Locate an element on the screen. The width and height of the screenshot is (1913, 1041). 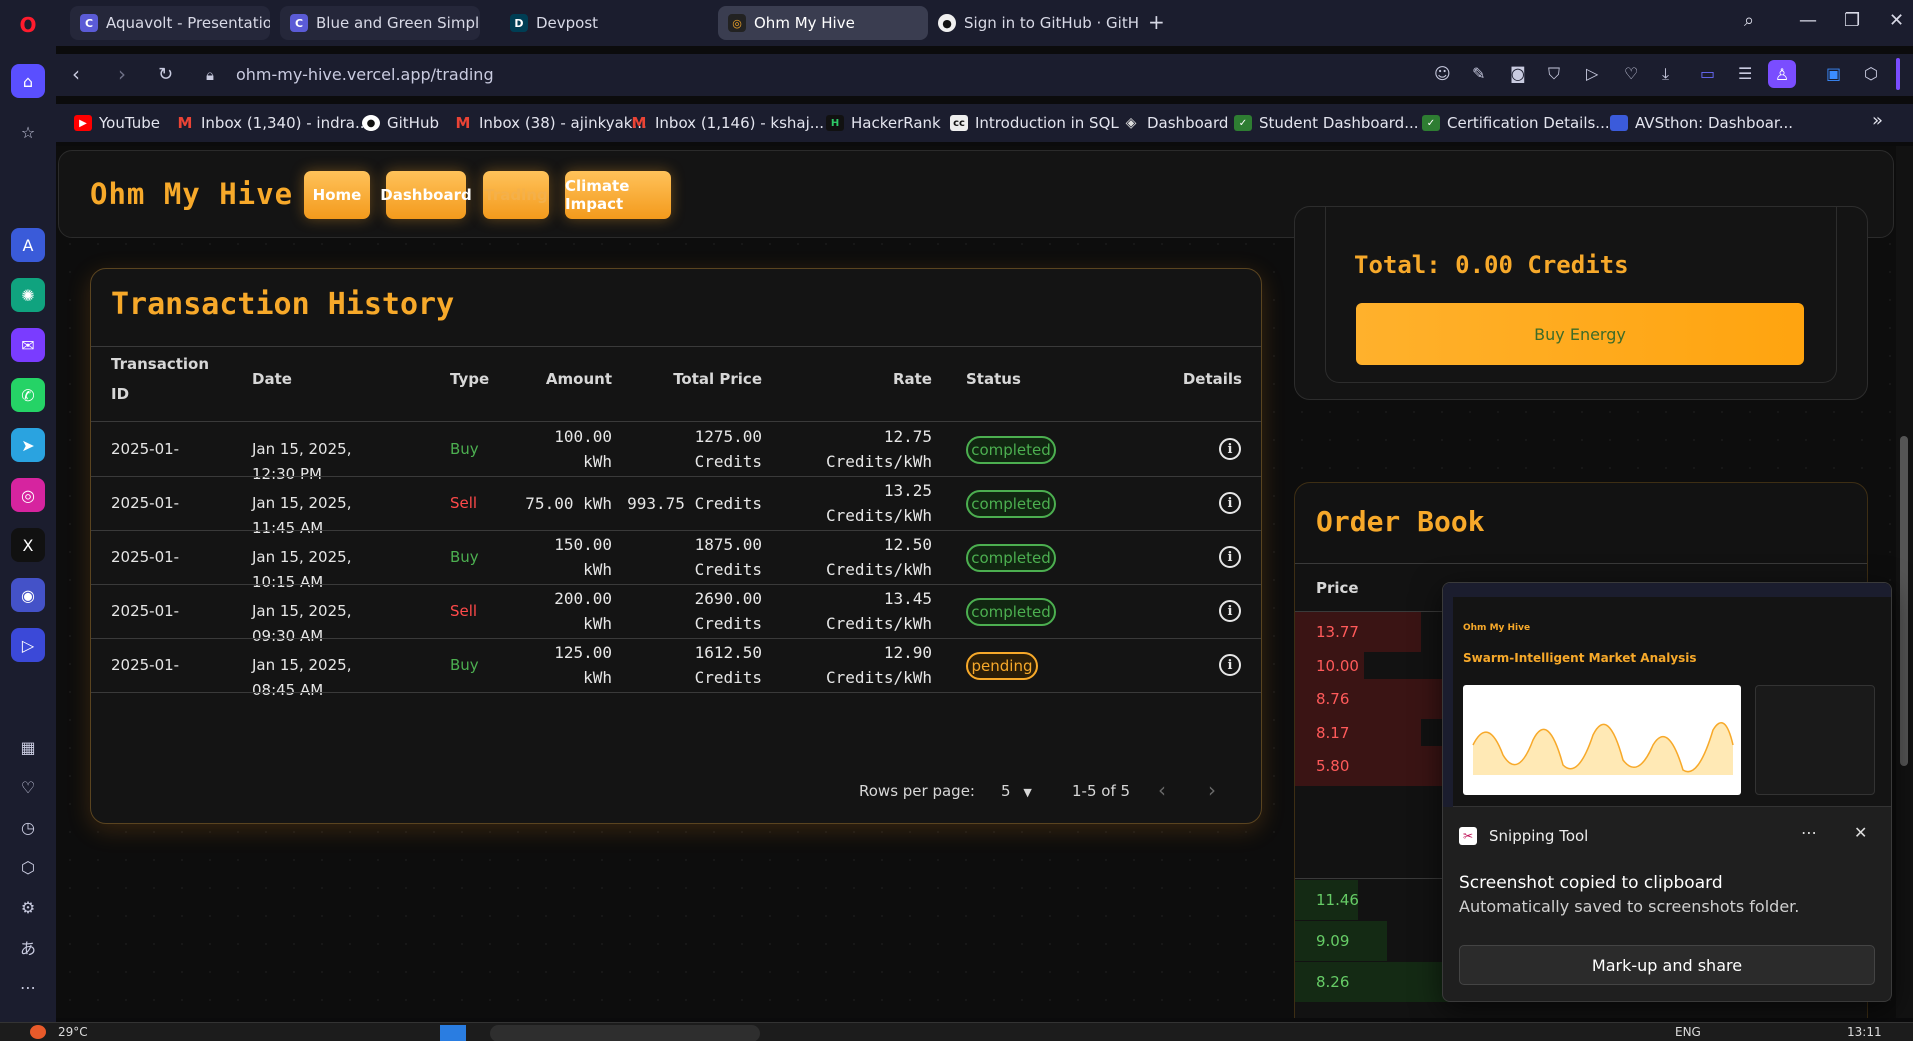
nav-dashboard-button: Dashboard is located at coordinates (426, 195).